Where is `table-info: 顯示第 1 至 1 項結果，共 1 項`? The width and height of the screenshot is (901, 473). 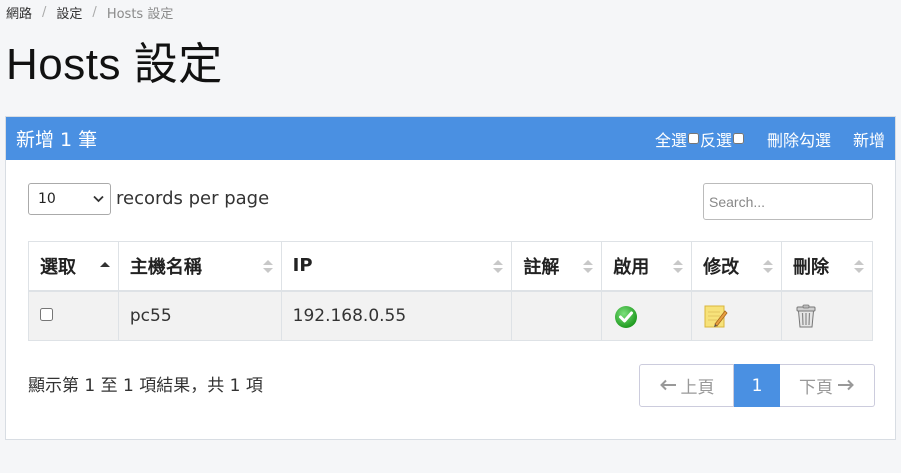
table-info: 顯示第 1 至 1 項結果，共 1 項 is located at coordinates (145, 386).